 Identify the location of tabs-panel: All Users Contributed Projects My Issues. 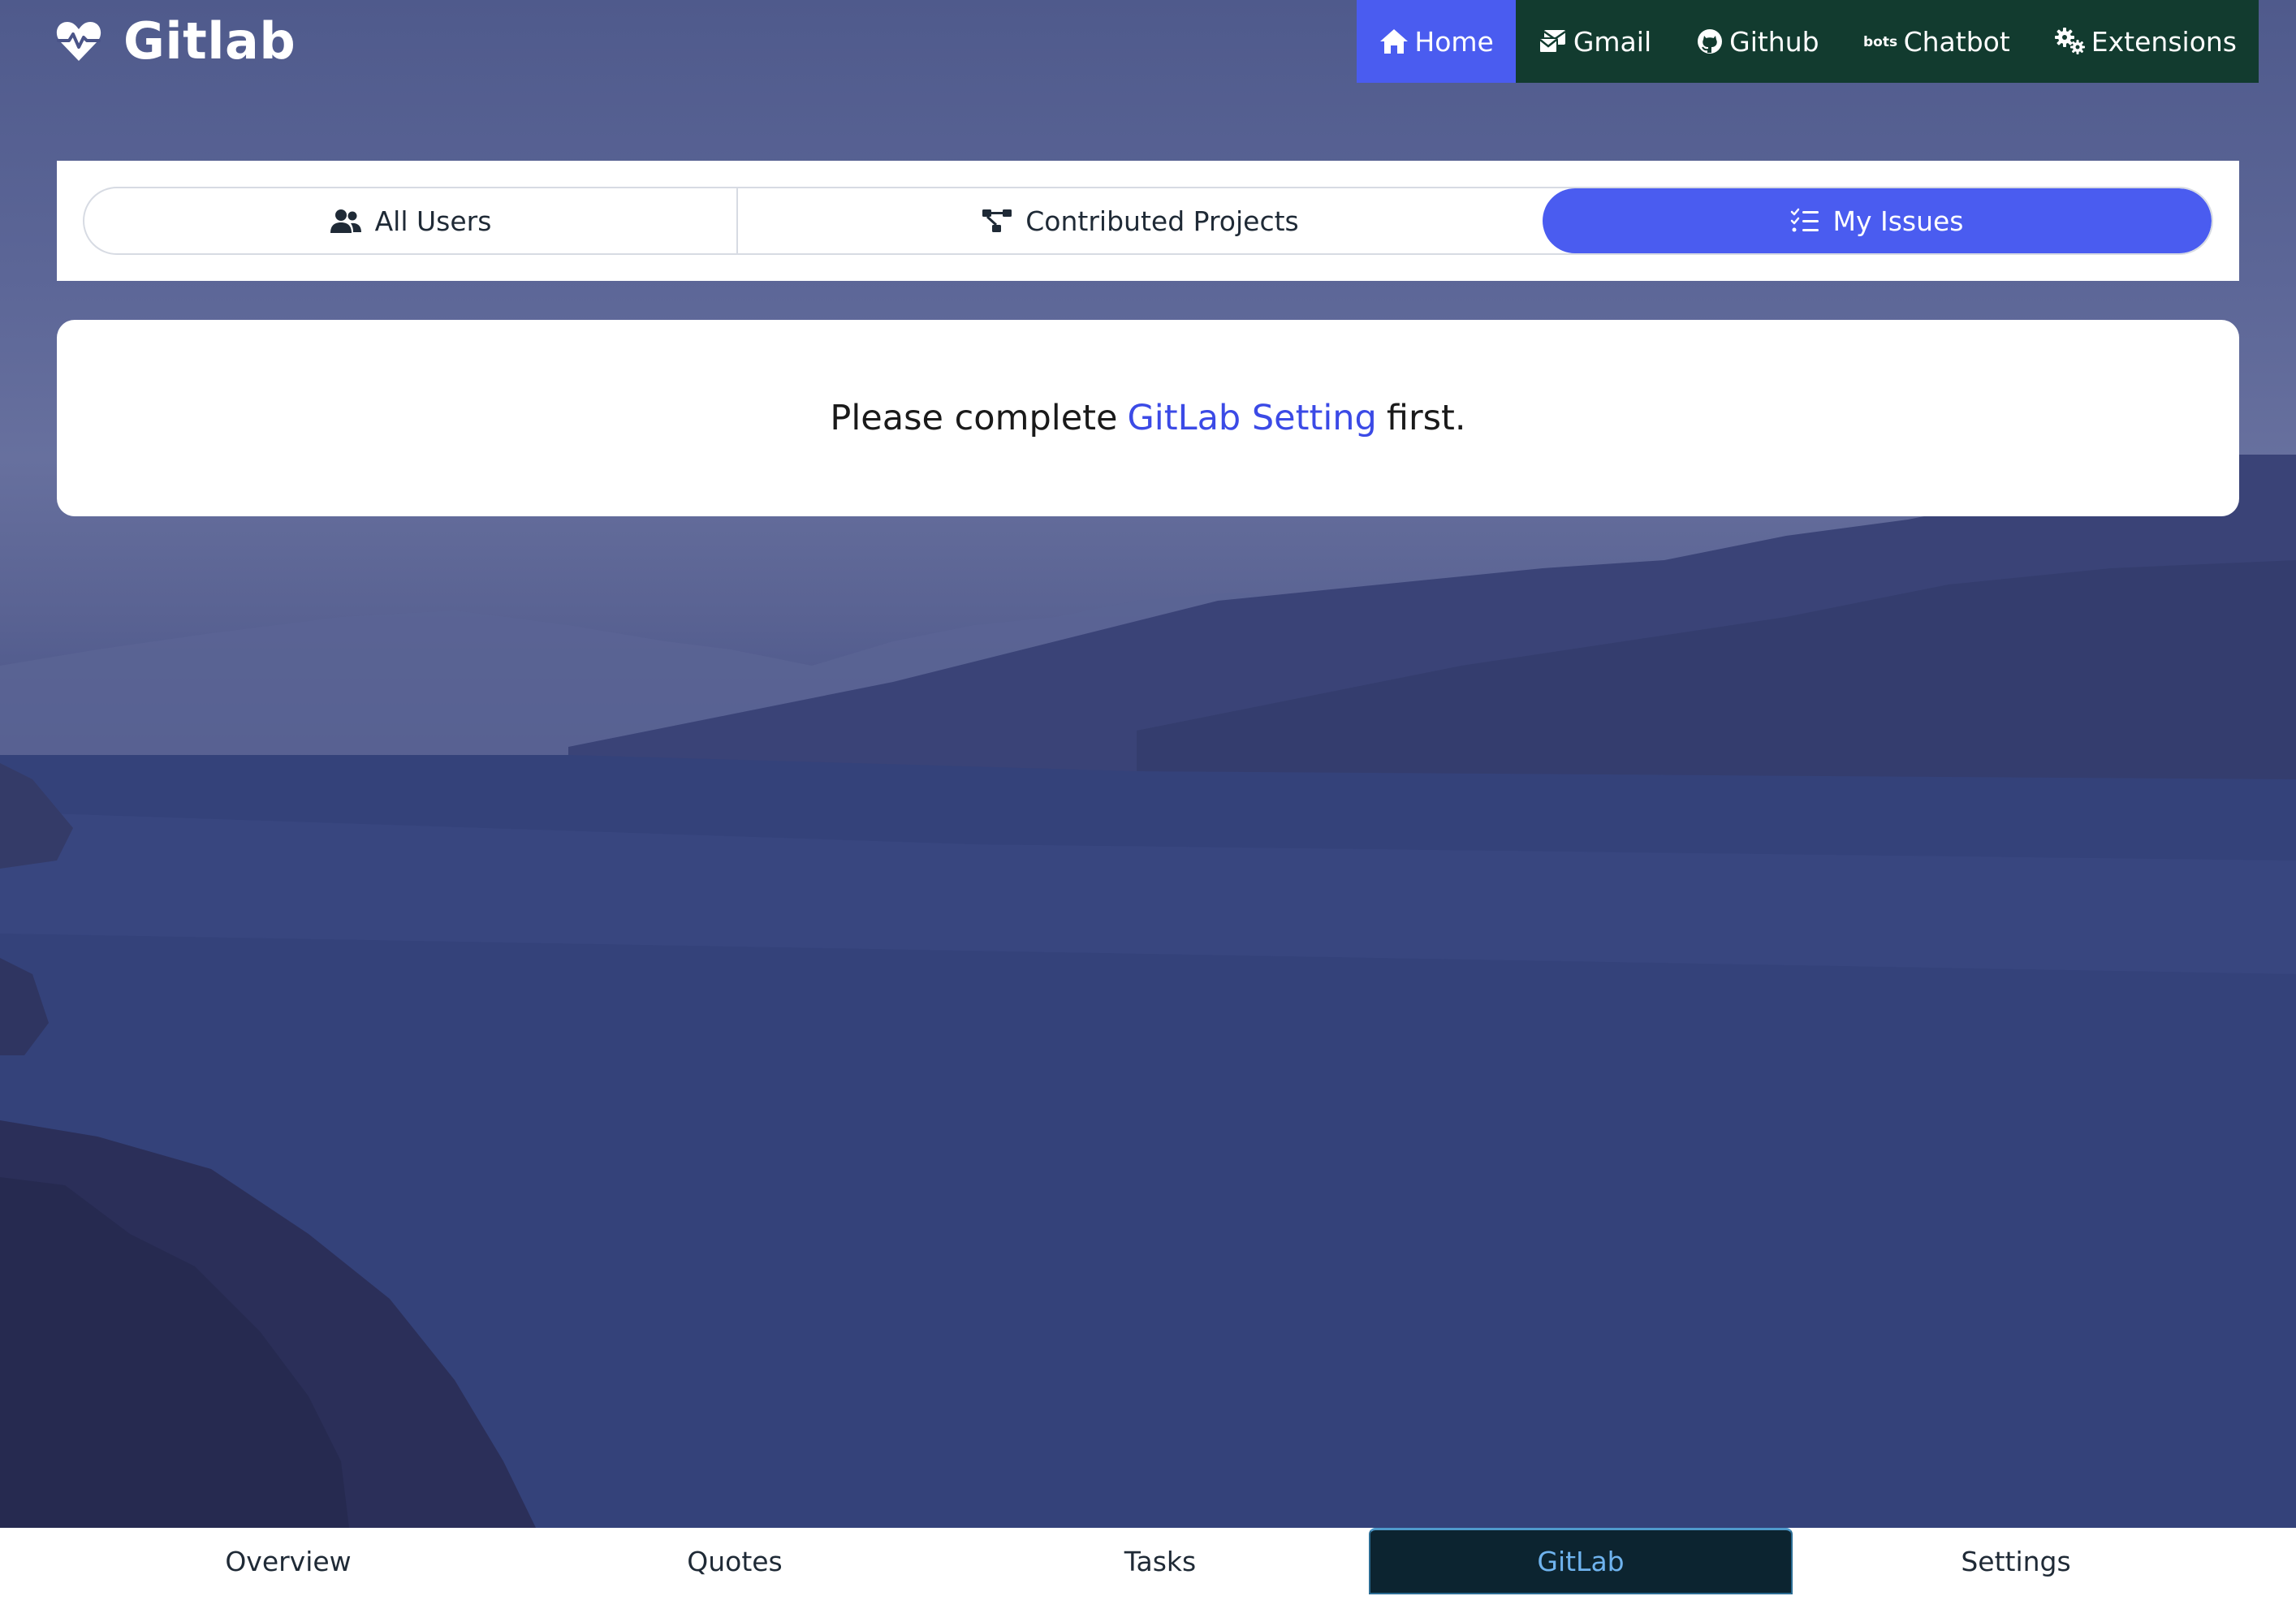
(1148, 221).